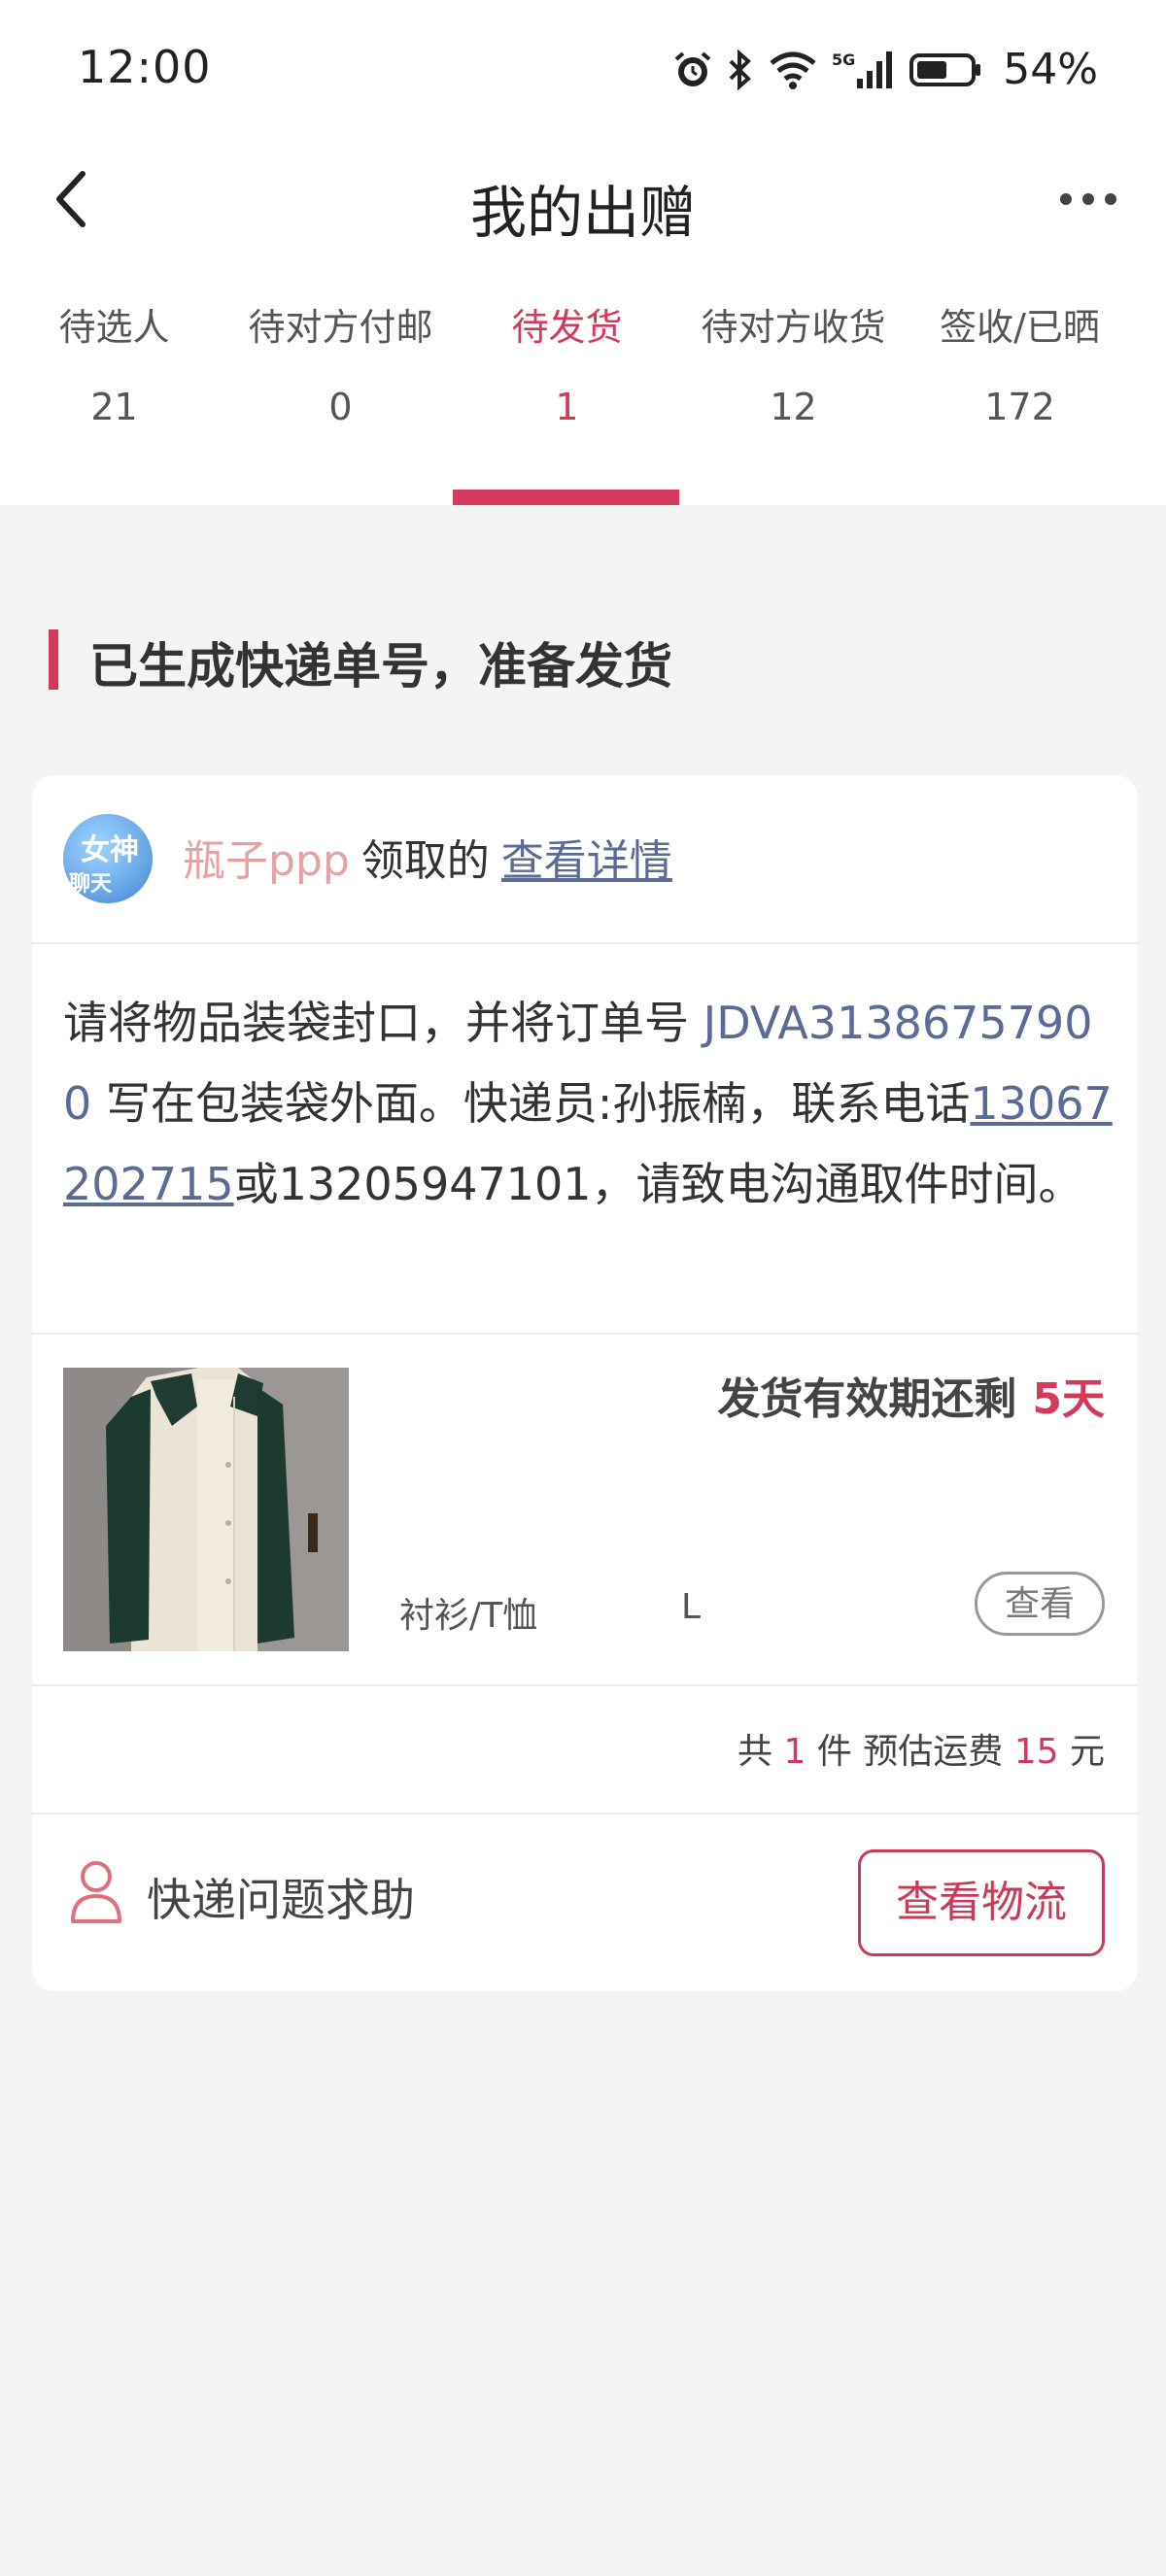  I want to click on courier-help-link: 快递问题求助, so click(281, 1897).